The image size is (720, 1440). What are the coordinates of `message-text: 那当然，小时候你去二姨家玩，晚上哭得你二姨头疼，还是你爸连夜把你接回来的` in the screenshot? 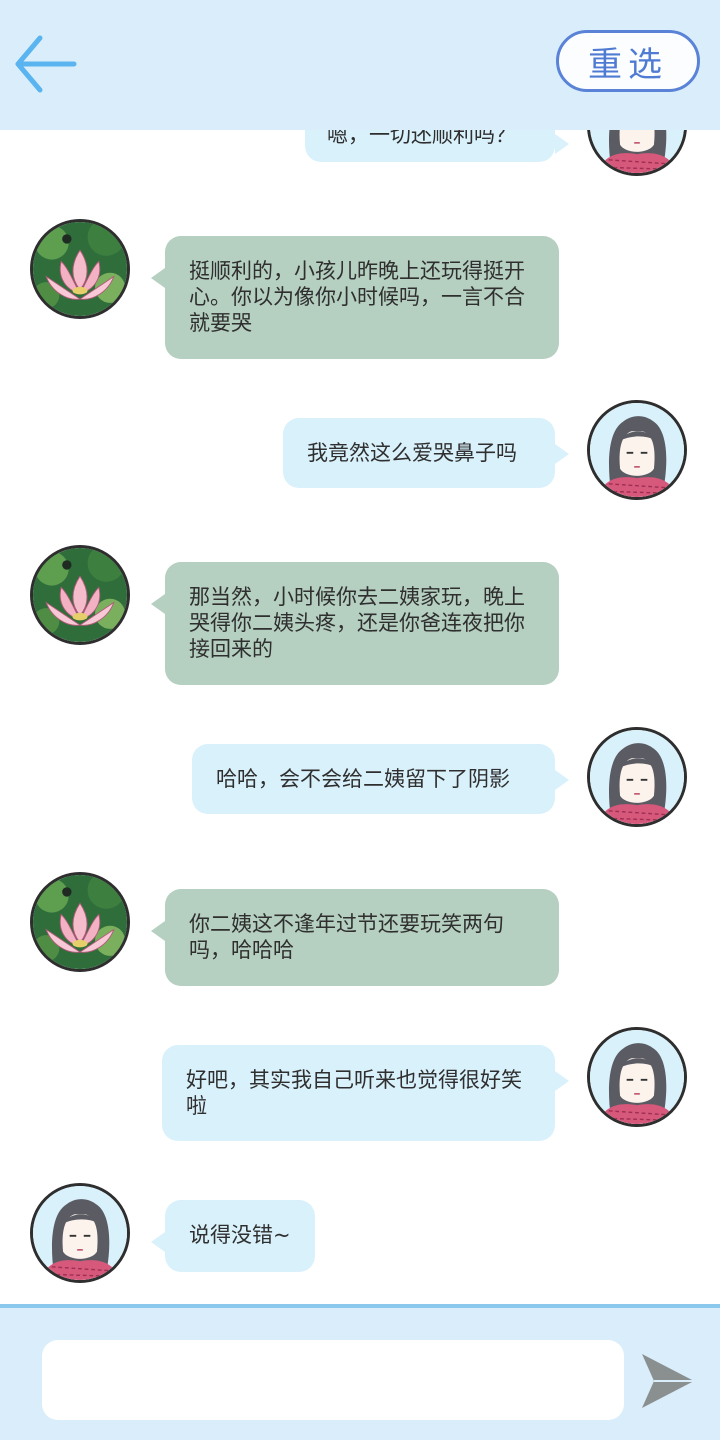 It's located at (357, 623).